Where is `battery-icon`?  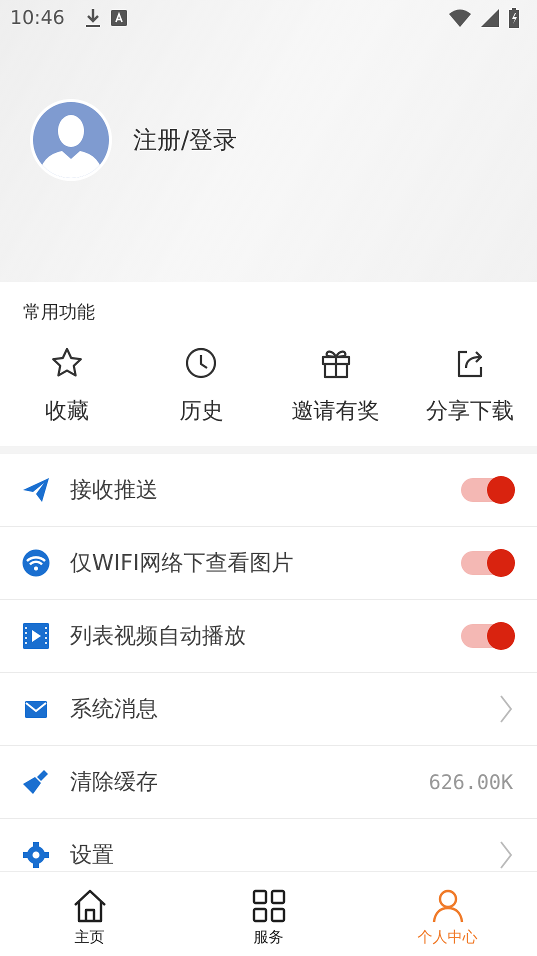
battery-icon is located at coordinates (514, 18).